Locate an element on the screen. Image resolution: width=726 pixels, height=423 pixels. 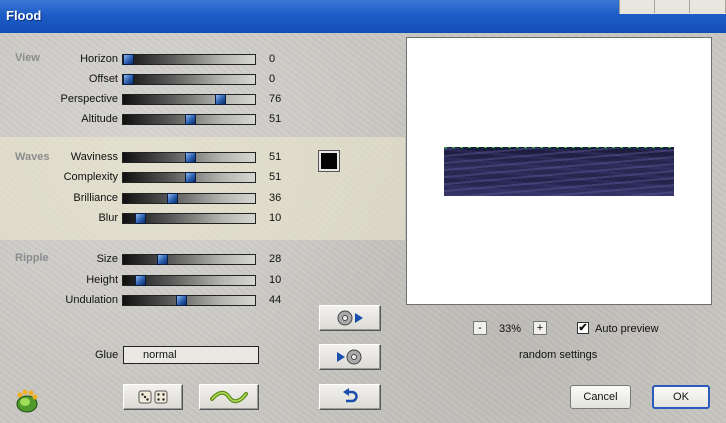
slider-label: Height is located at coordinates (102, 280).